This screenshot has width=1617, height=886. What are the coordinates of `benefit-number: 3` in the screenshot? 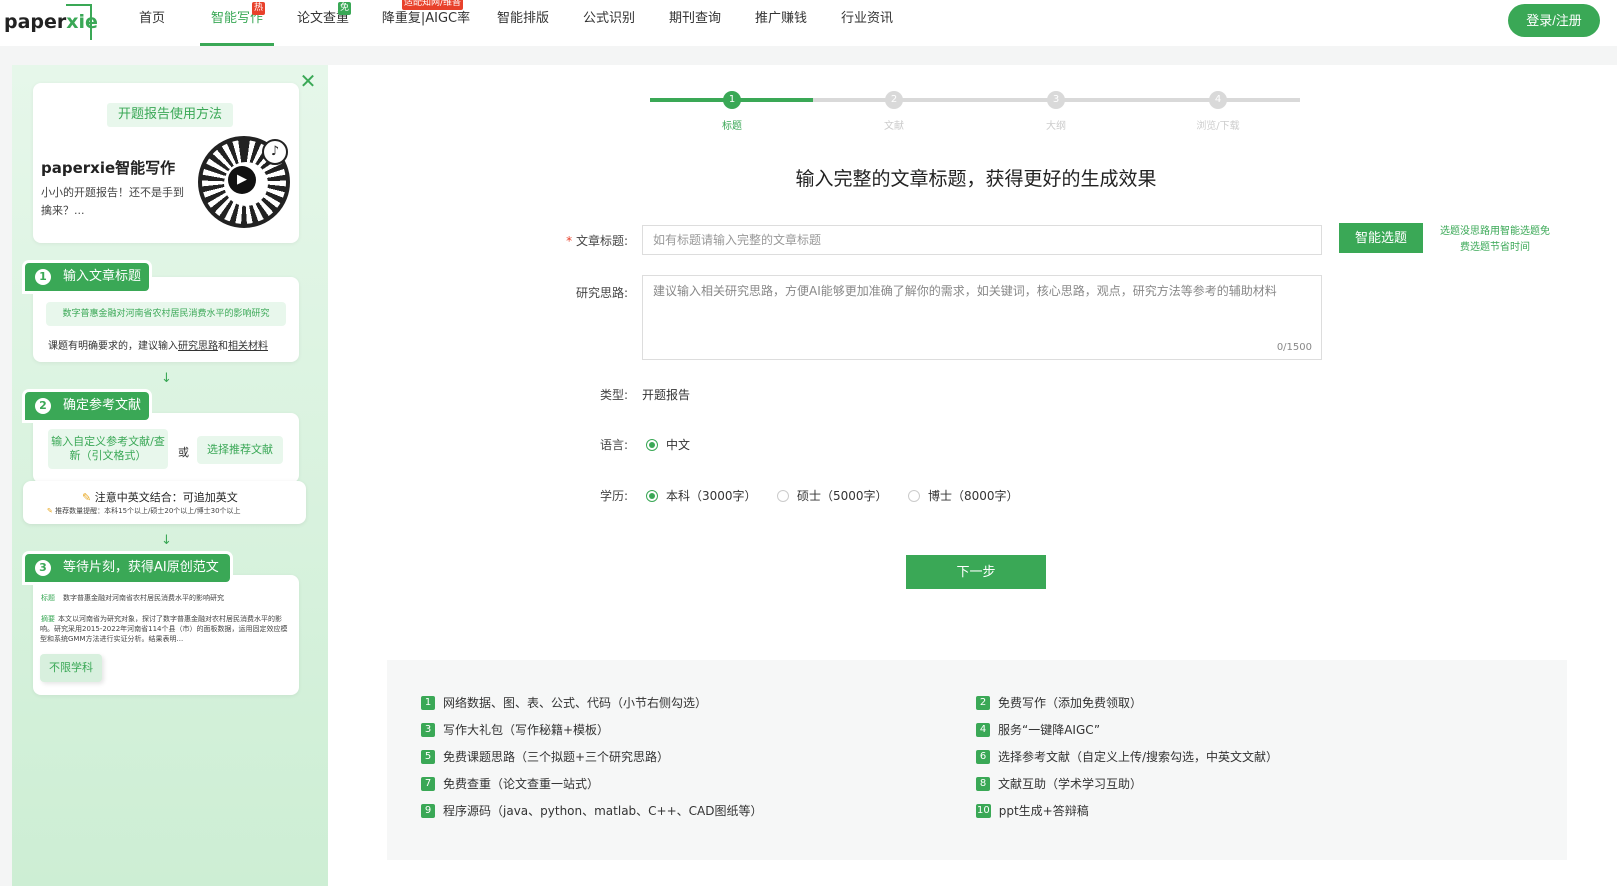 It's located at (428, 729).